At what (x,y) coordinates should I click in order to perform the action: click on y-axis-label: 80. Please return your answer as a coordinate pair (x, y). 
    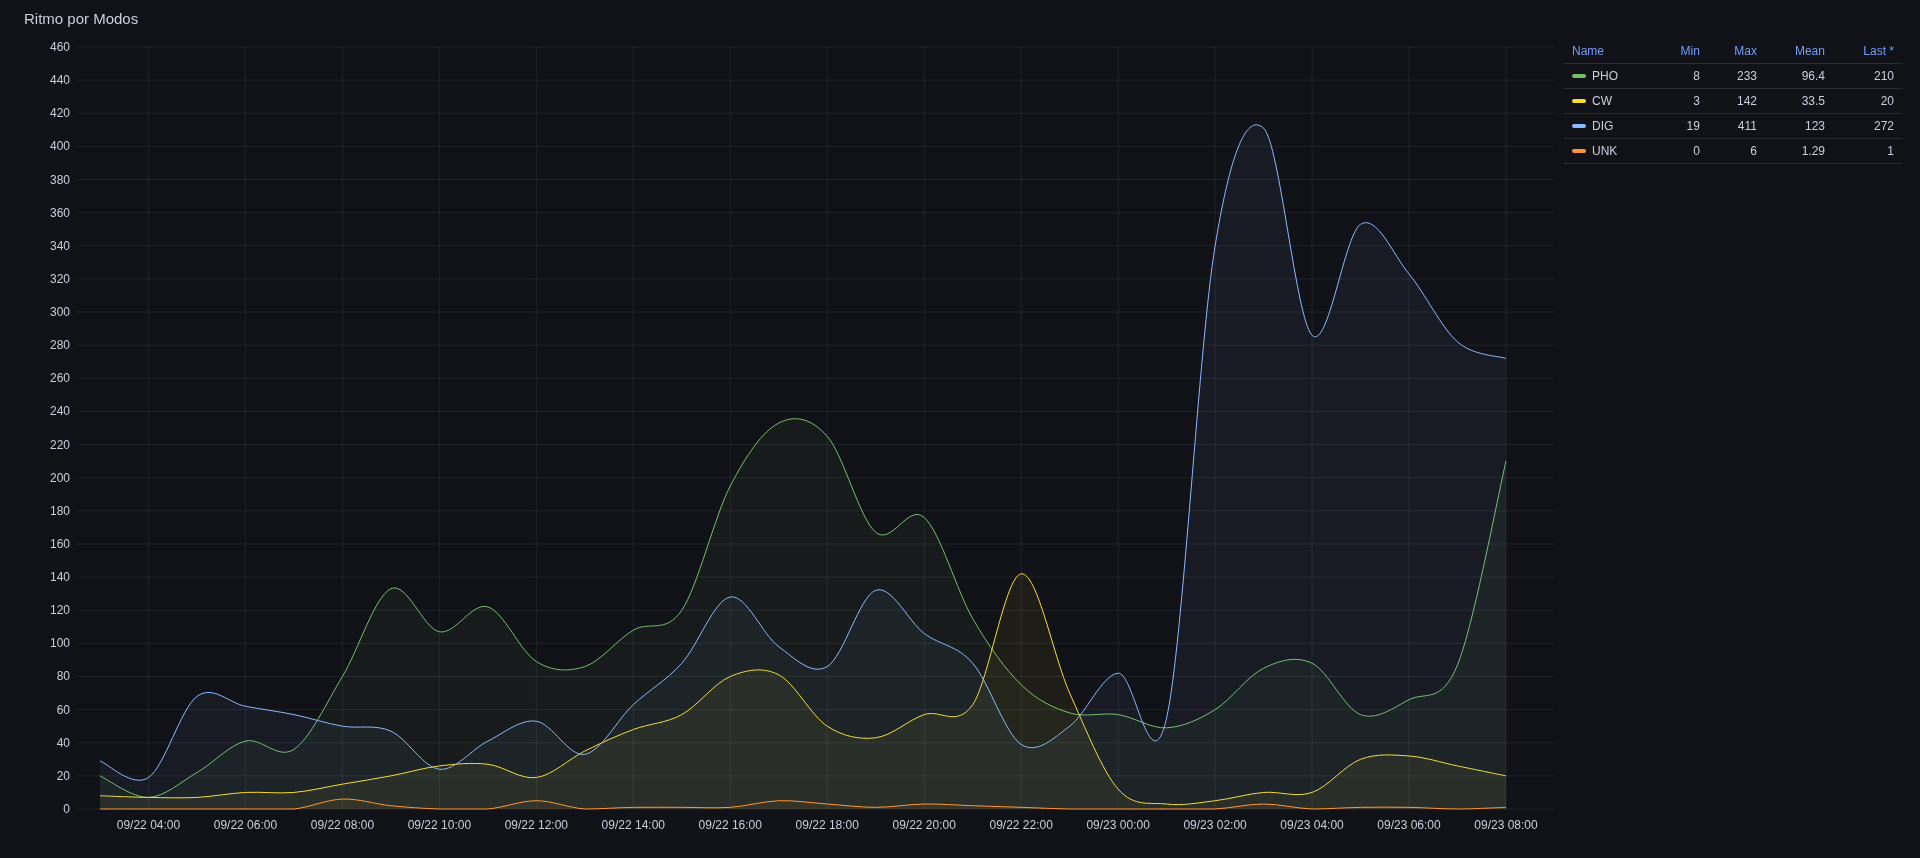
    Looking at the image, I should click on (63, 676).